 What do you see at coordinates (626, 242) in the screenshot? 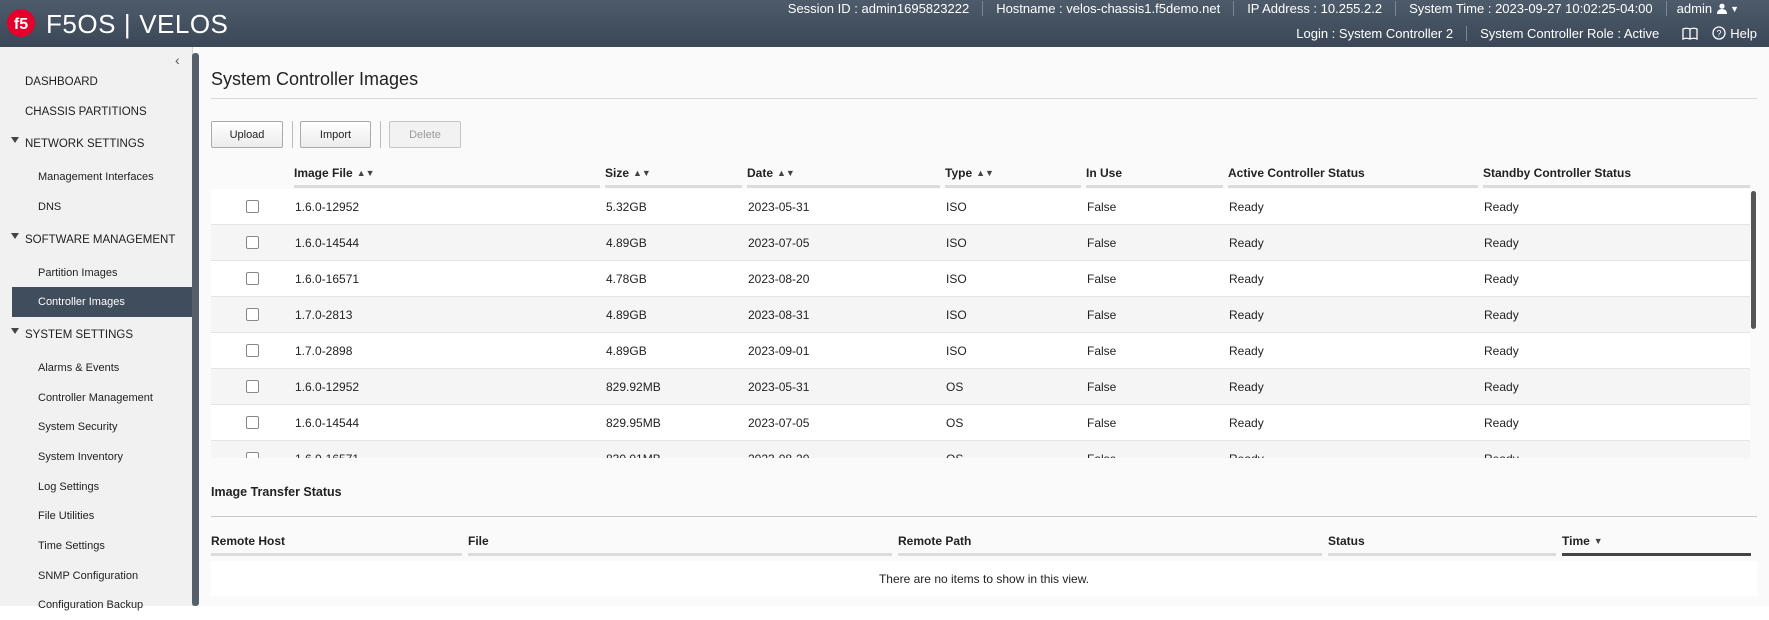
I see `cell-size: 4.89GB` at bounding box center [626, 242].